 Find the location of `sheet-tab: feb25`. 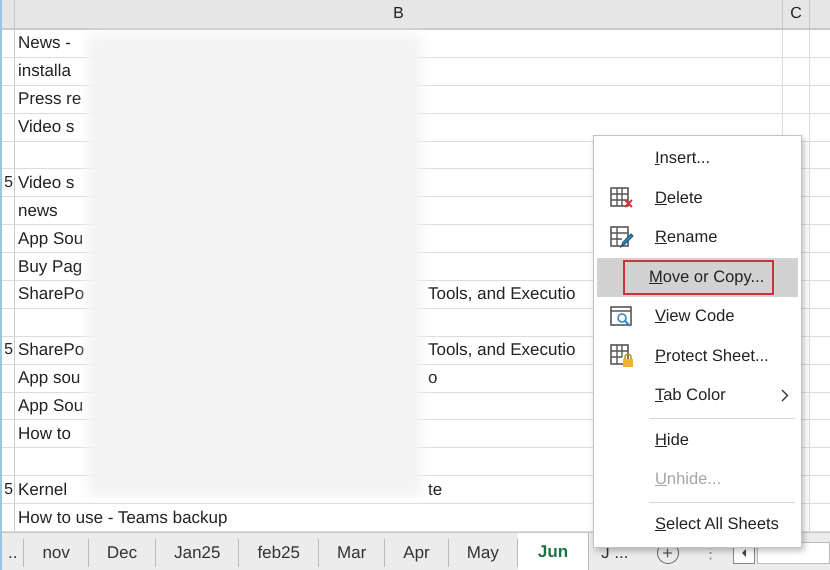

sheet-tab: feb25 is located at coordinates (279, 553).